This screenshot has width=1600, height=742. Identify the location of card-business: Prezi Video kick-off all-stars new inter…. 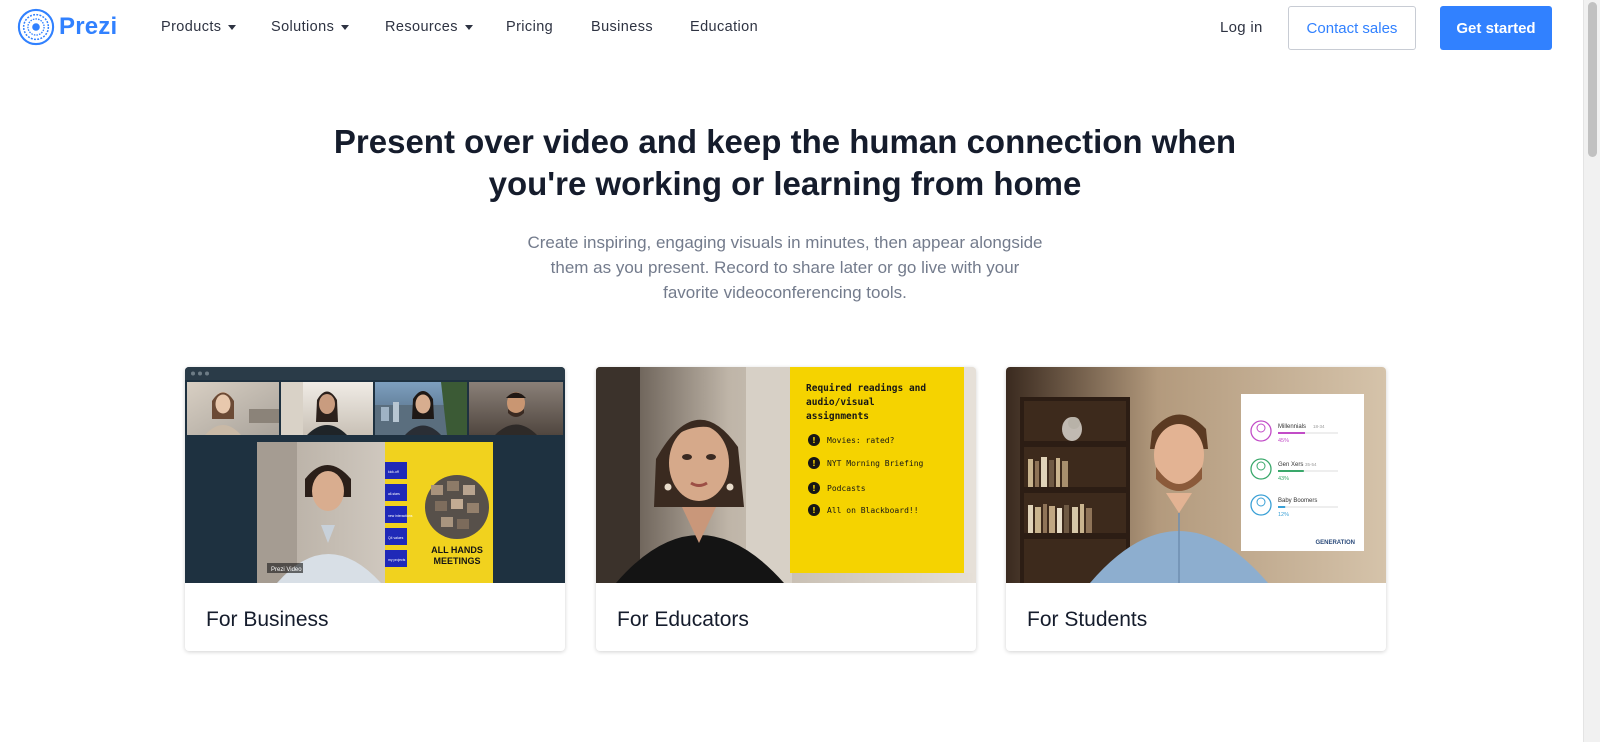
(375, 509).